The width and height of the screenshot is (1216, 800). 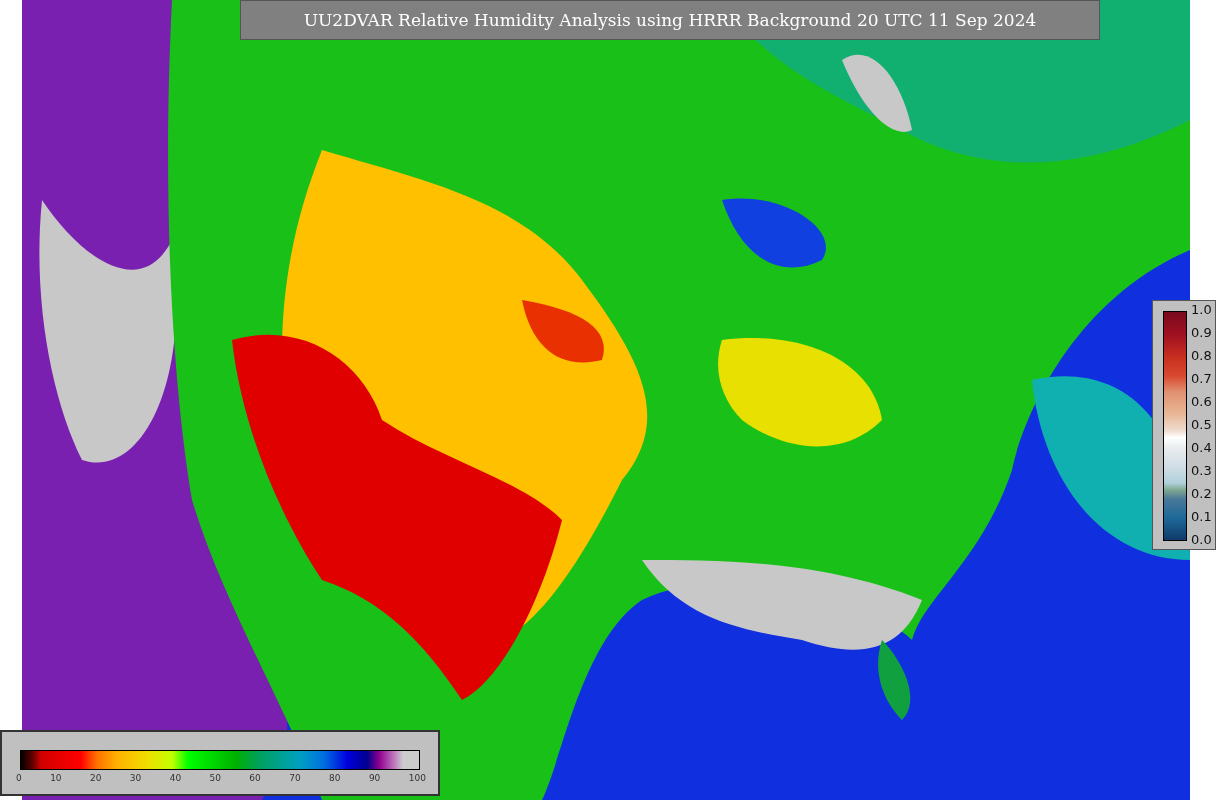 What do you see at coordinates (670, 20) in the screenshot?
I see `map-title: UU2DVAR Relative Humidity Analysis using HRRR Background 20 UTC 11 Sep 2024` at bounding box center [670, 20].